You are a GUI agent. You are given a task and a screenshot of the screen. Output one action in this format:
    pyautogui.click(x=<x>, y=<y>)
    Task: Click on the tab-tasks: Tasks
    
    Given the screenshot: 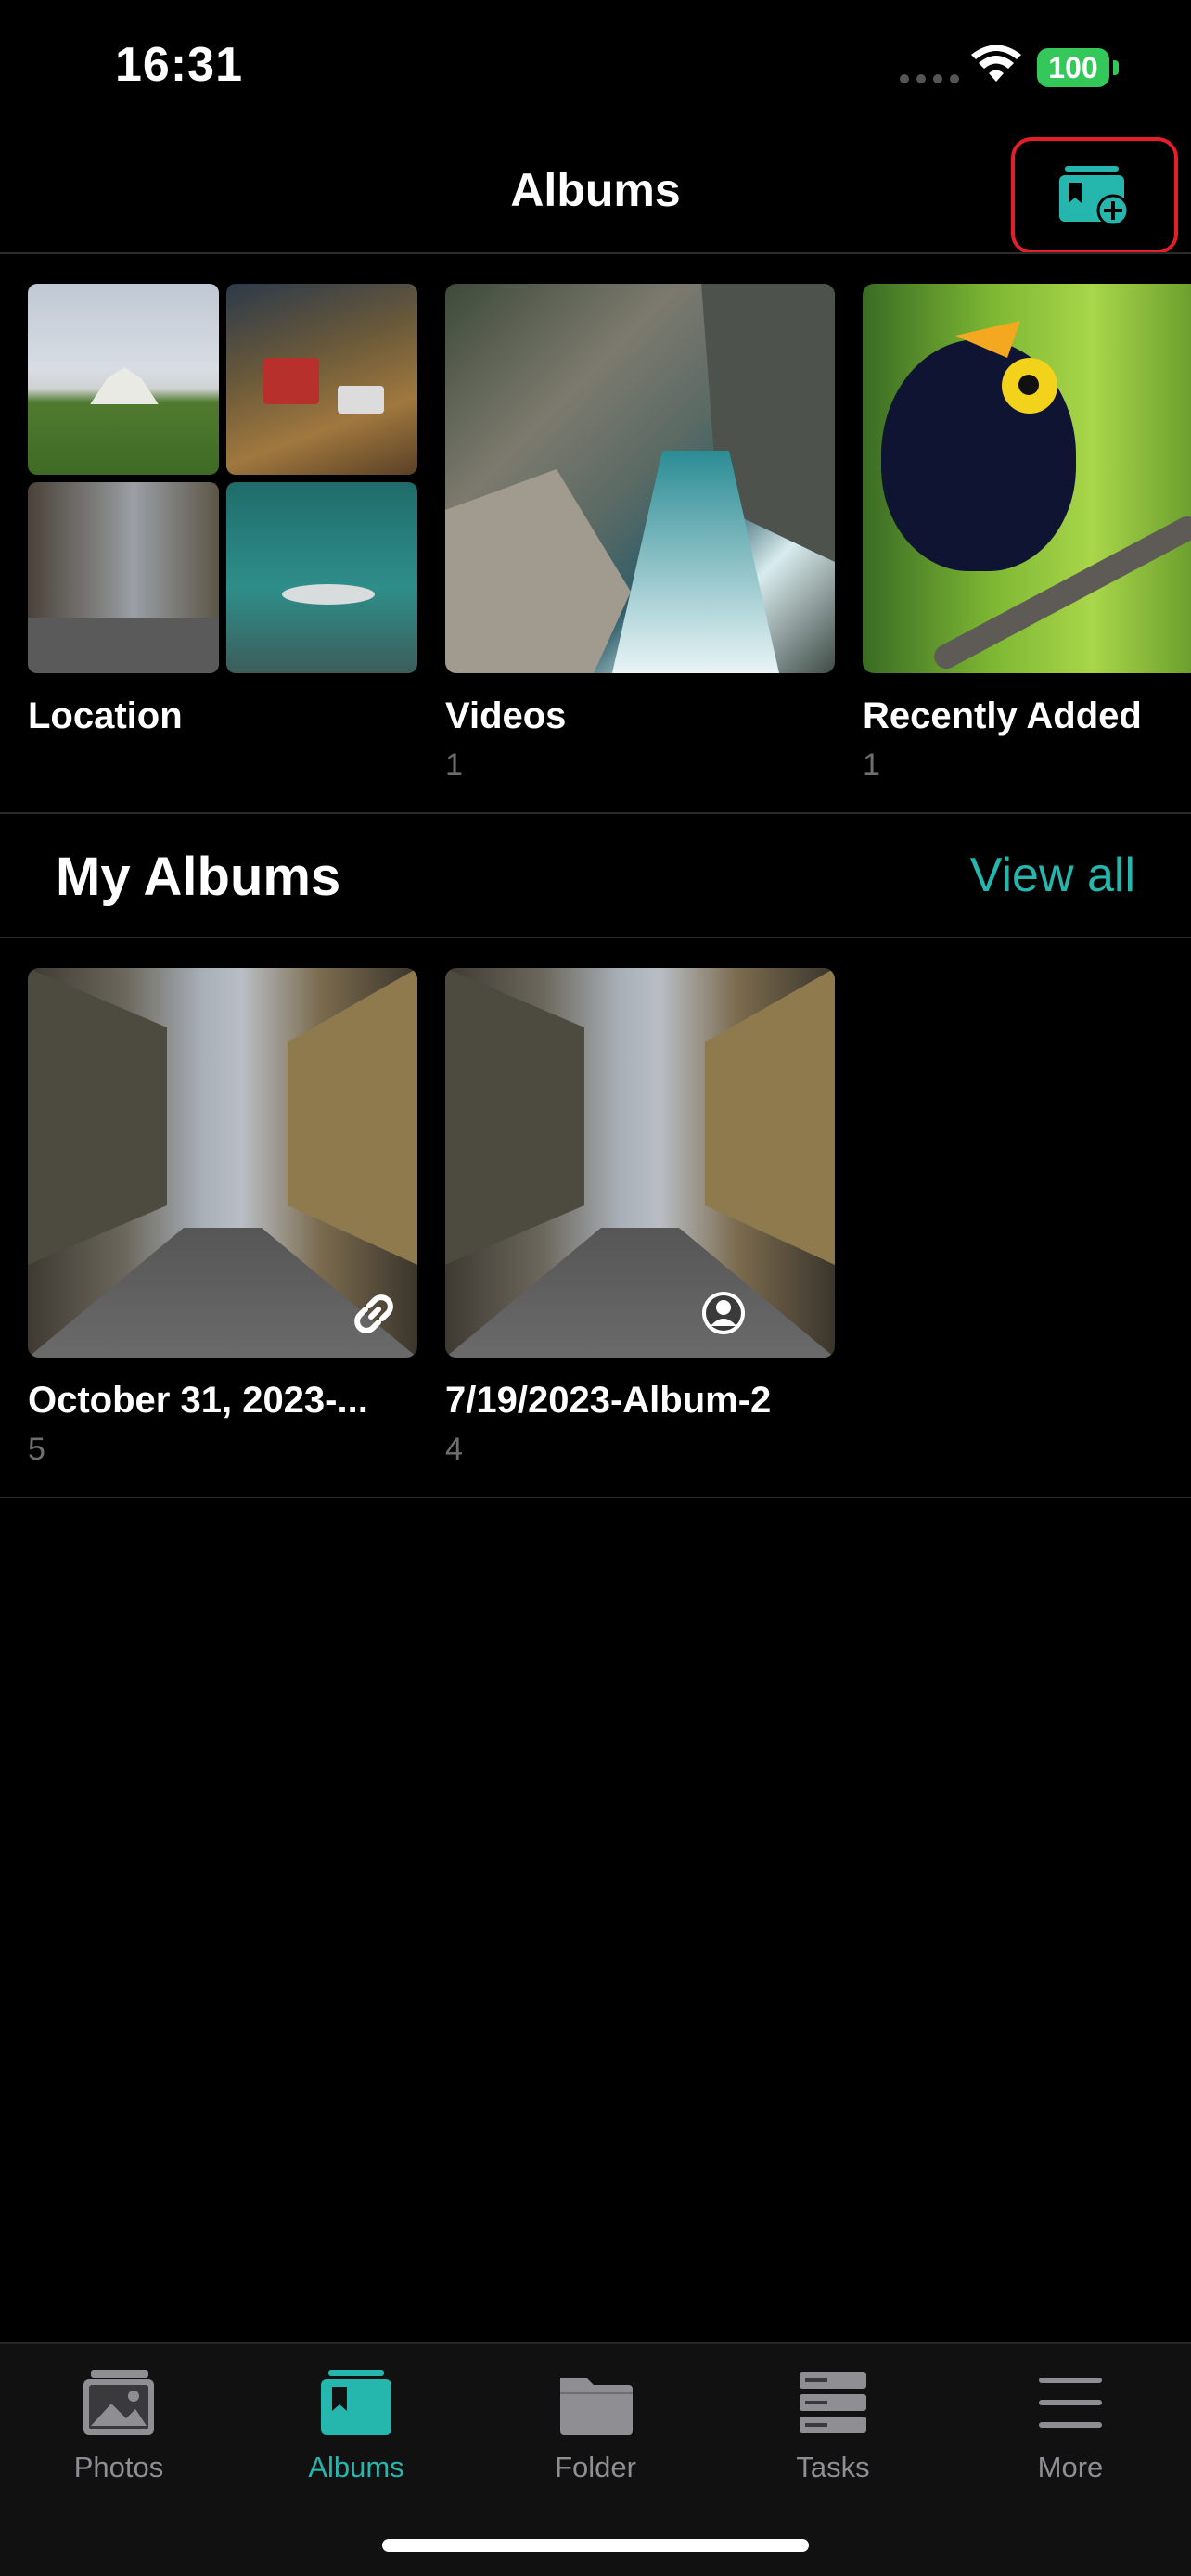 What is the action you would take?
    pyautogui.click(x=833, y=2427)
    